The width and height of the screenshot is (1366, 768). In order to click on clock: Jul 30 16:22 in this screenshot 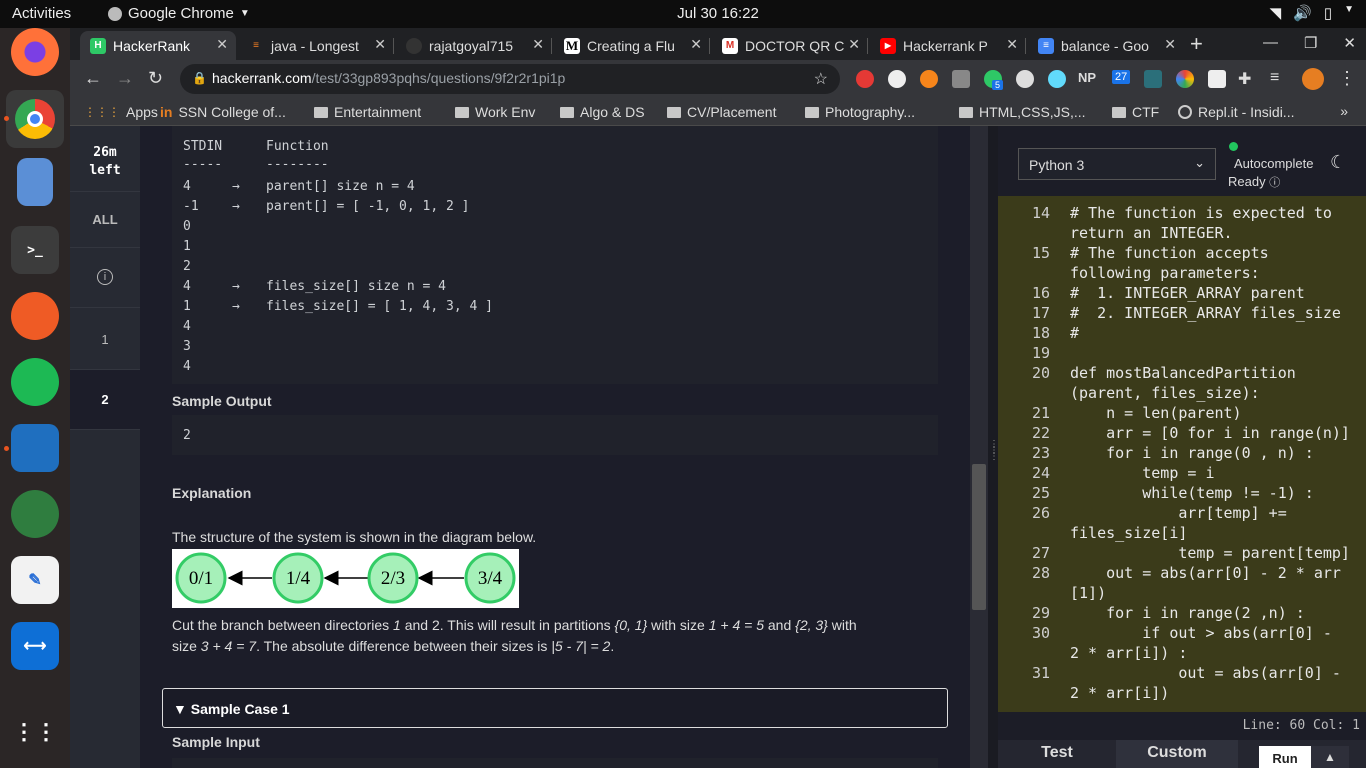, I will do `click(683, 13)`.